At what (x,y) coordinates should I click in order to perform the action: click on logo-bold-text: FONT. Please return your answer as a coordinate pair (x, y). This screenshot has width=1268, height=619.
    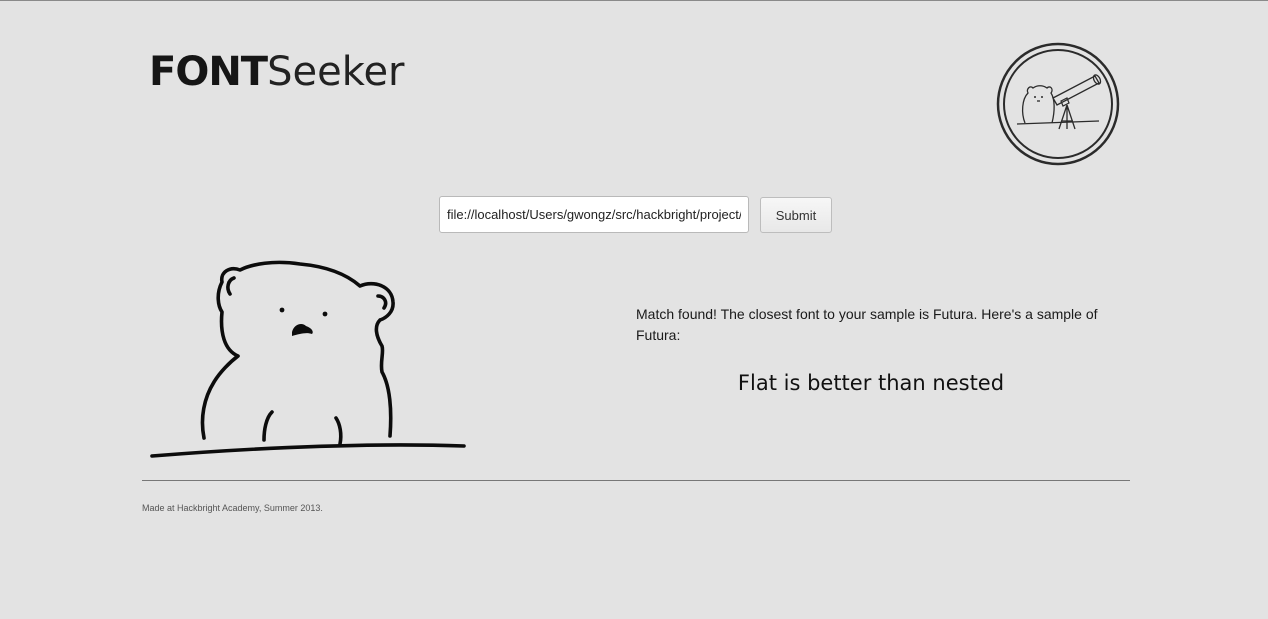
    Looking at the image, I should click on (208, 72).